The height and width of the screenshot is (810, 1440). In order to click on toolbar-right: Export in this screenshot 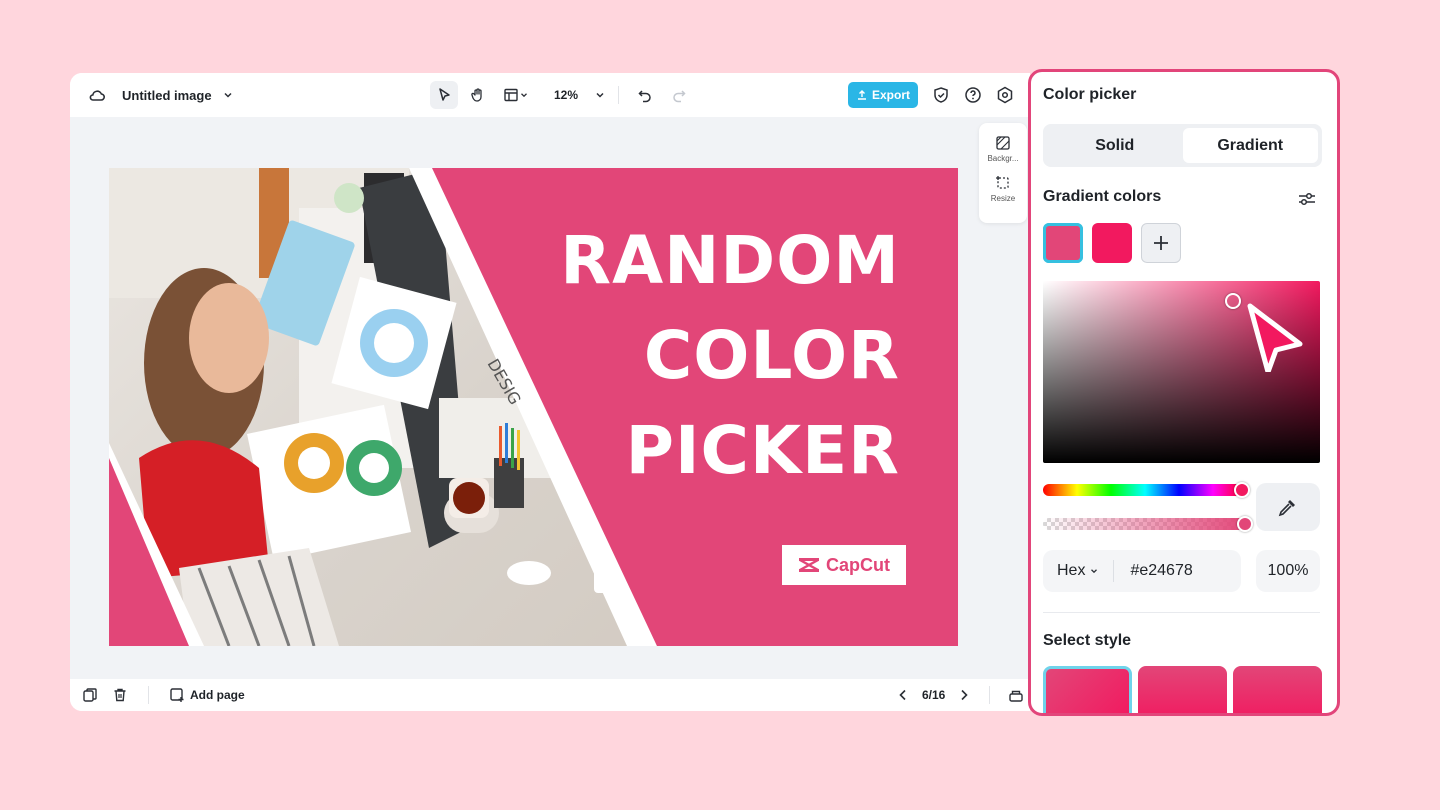, I will do `click(931, 95)`.